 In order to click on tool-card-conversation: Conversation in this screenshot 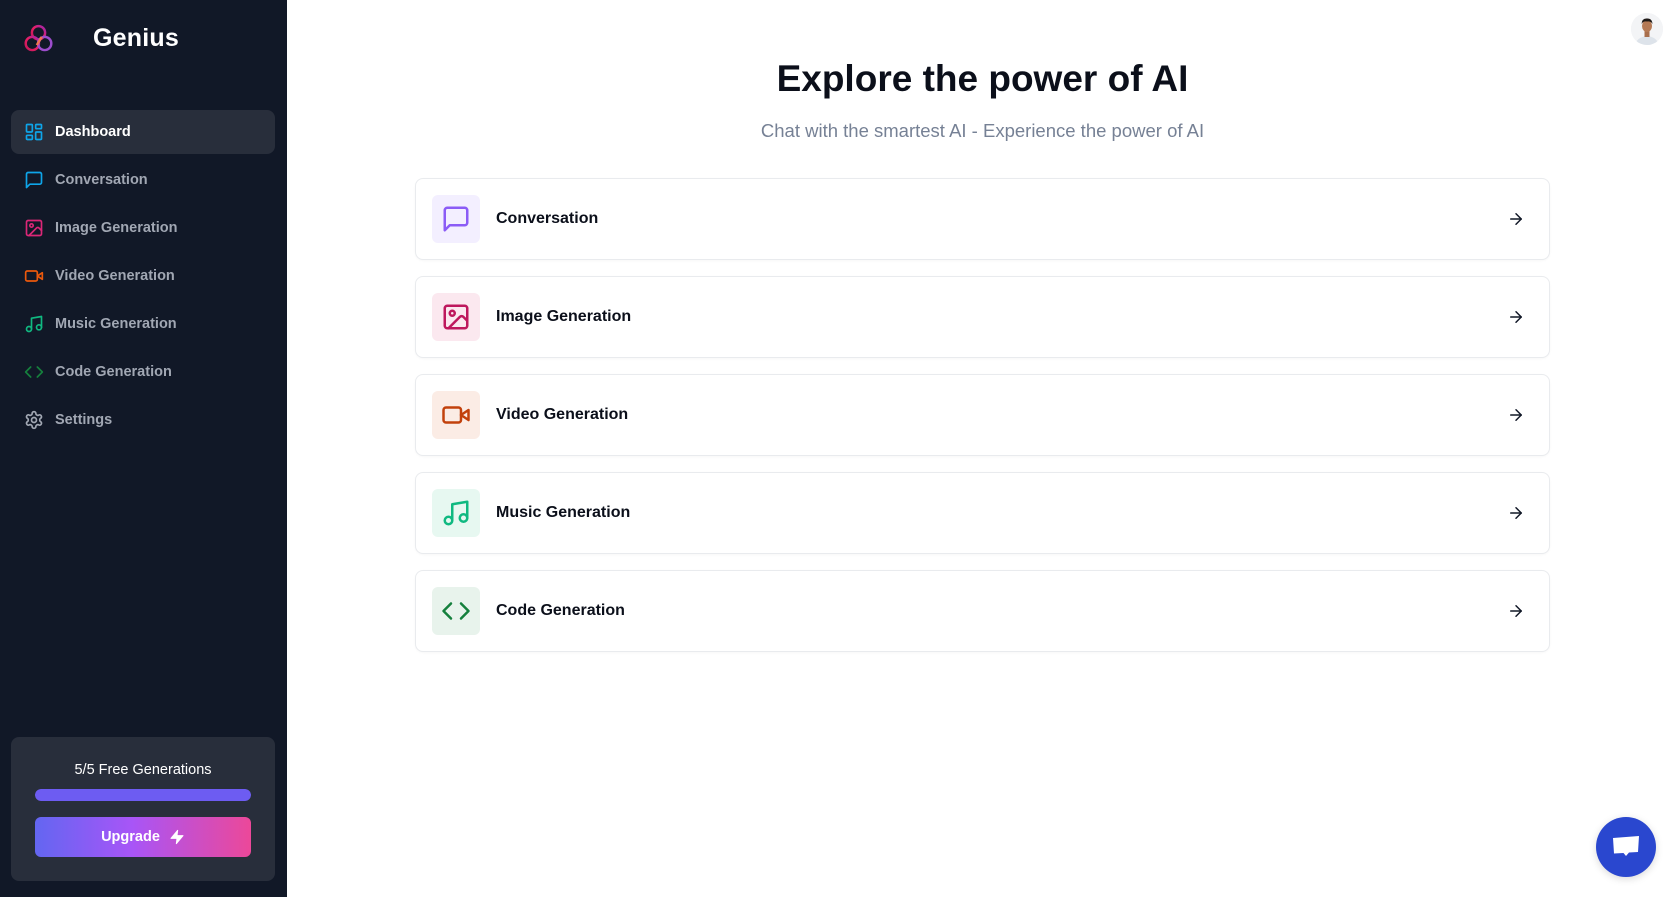, I will do `click(982, 219)`.